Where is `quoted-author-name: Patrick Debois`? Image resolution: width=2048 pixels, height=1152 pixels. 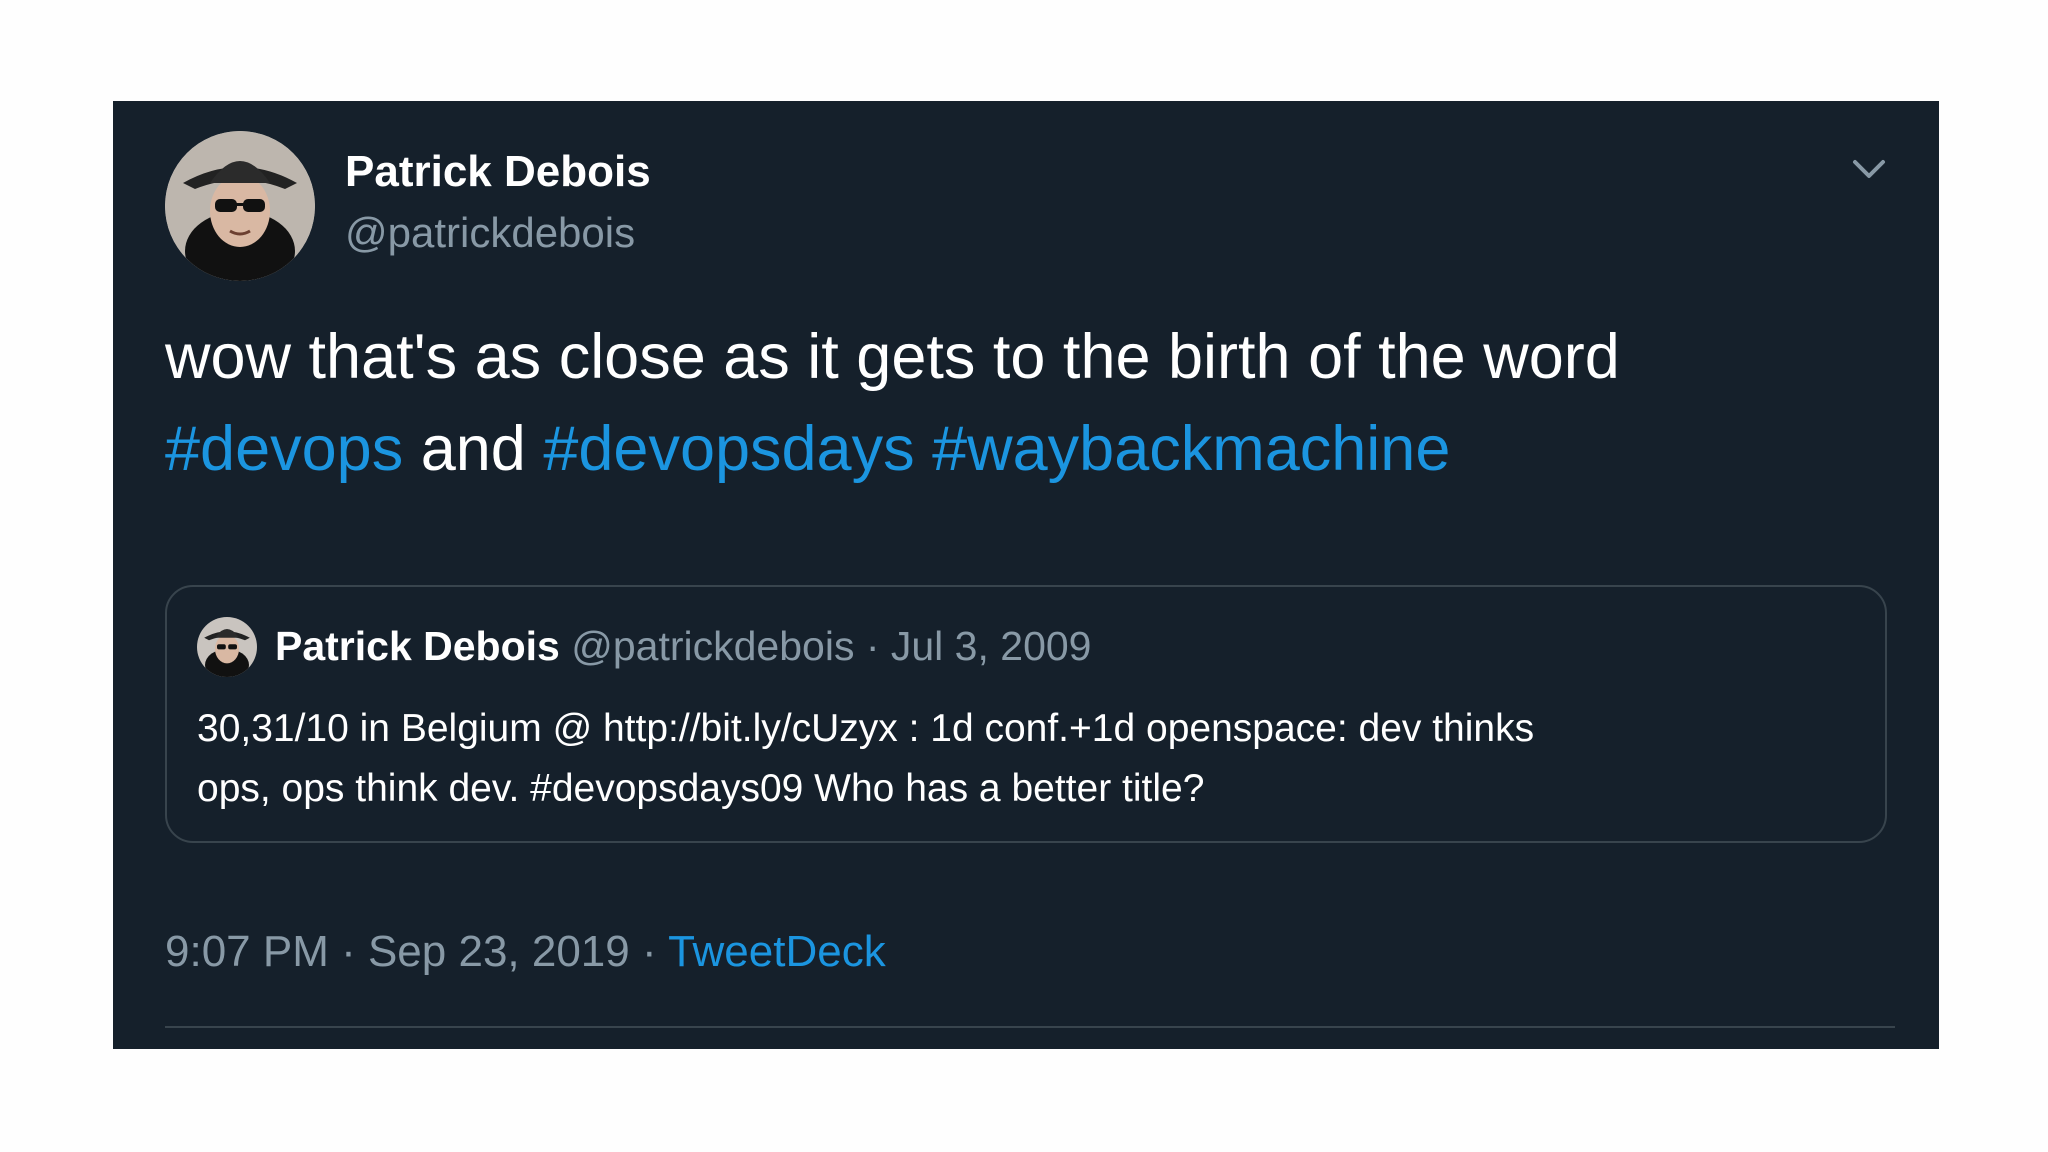
quoted-author-name: Patrick Debois is located at coordinates (417, 646).